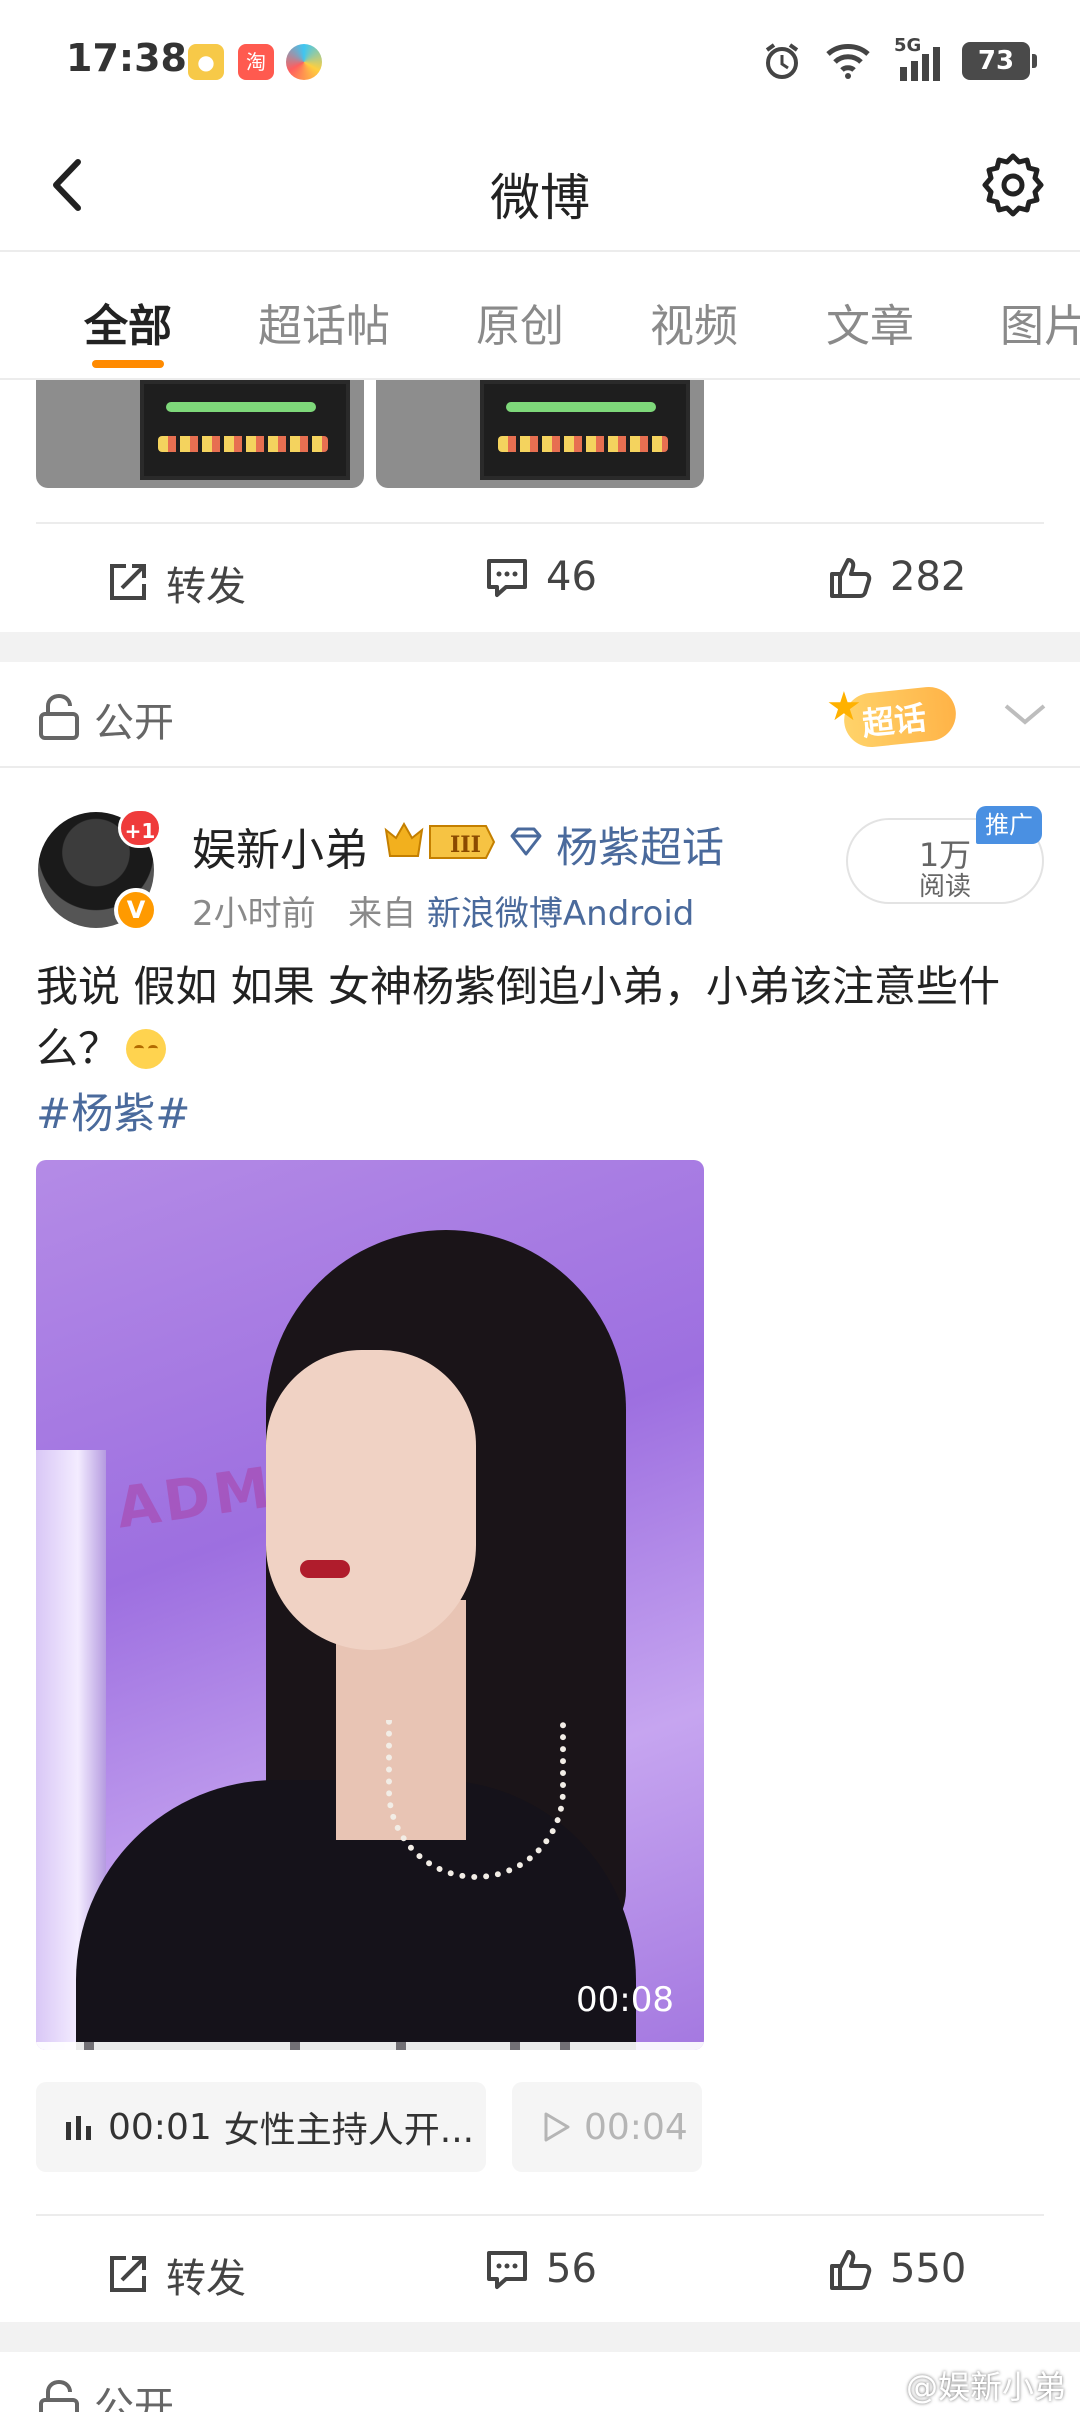 The width and height of the screenshot is (1080, 2412). I want to click on supertopic-badge: ★ 超话, so click(901, 717).